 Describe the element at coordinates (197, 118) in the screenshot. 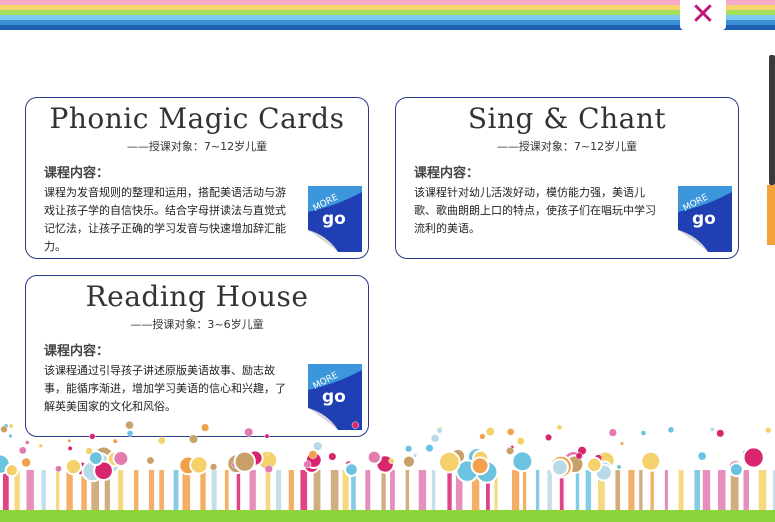

I see `card-title: Phonic Magic Cards` at that location.